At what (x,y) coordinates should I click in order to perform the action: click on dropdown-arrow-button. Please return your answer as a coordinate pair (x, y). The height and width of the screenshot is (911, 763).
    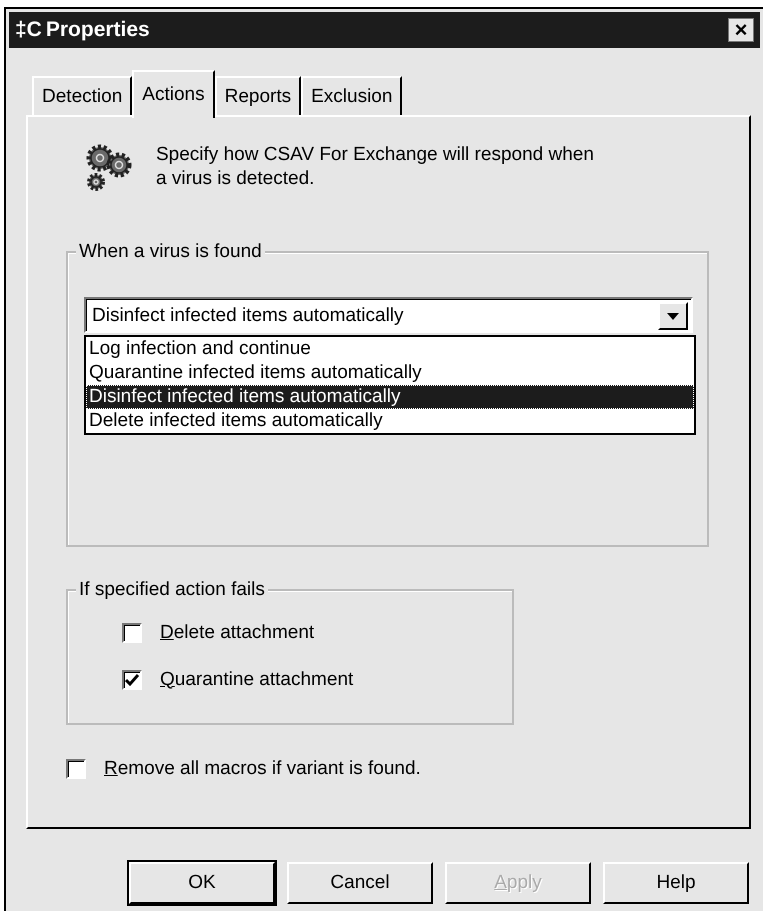
    Looking at the image, I should click on (673, 316).